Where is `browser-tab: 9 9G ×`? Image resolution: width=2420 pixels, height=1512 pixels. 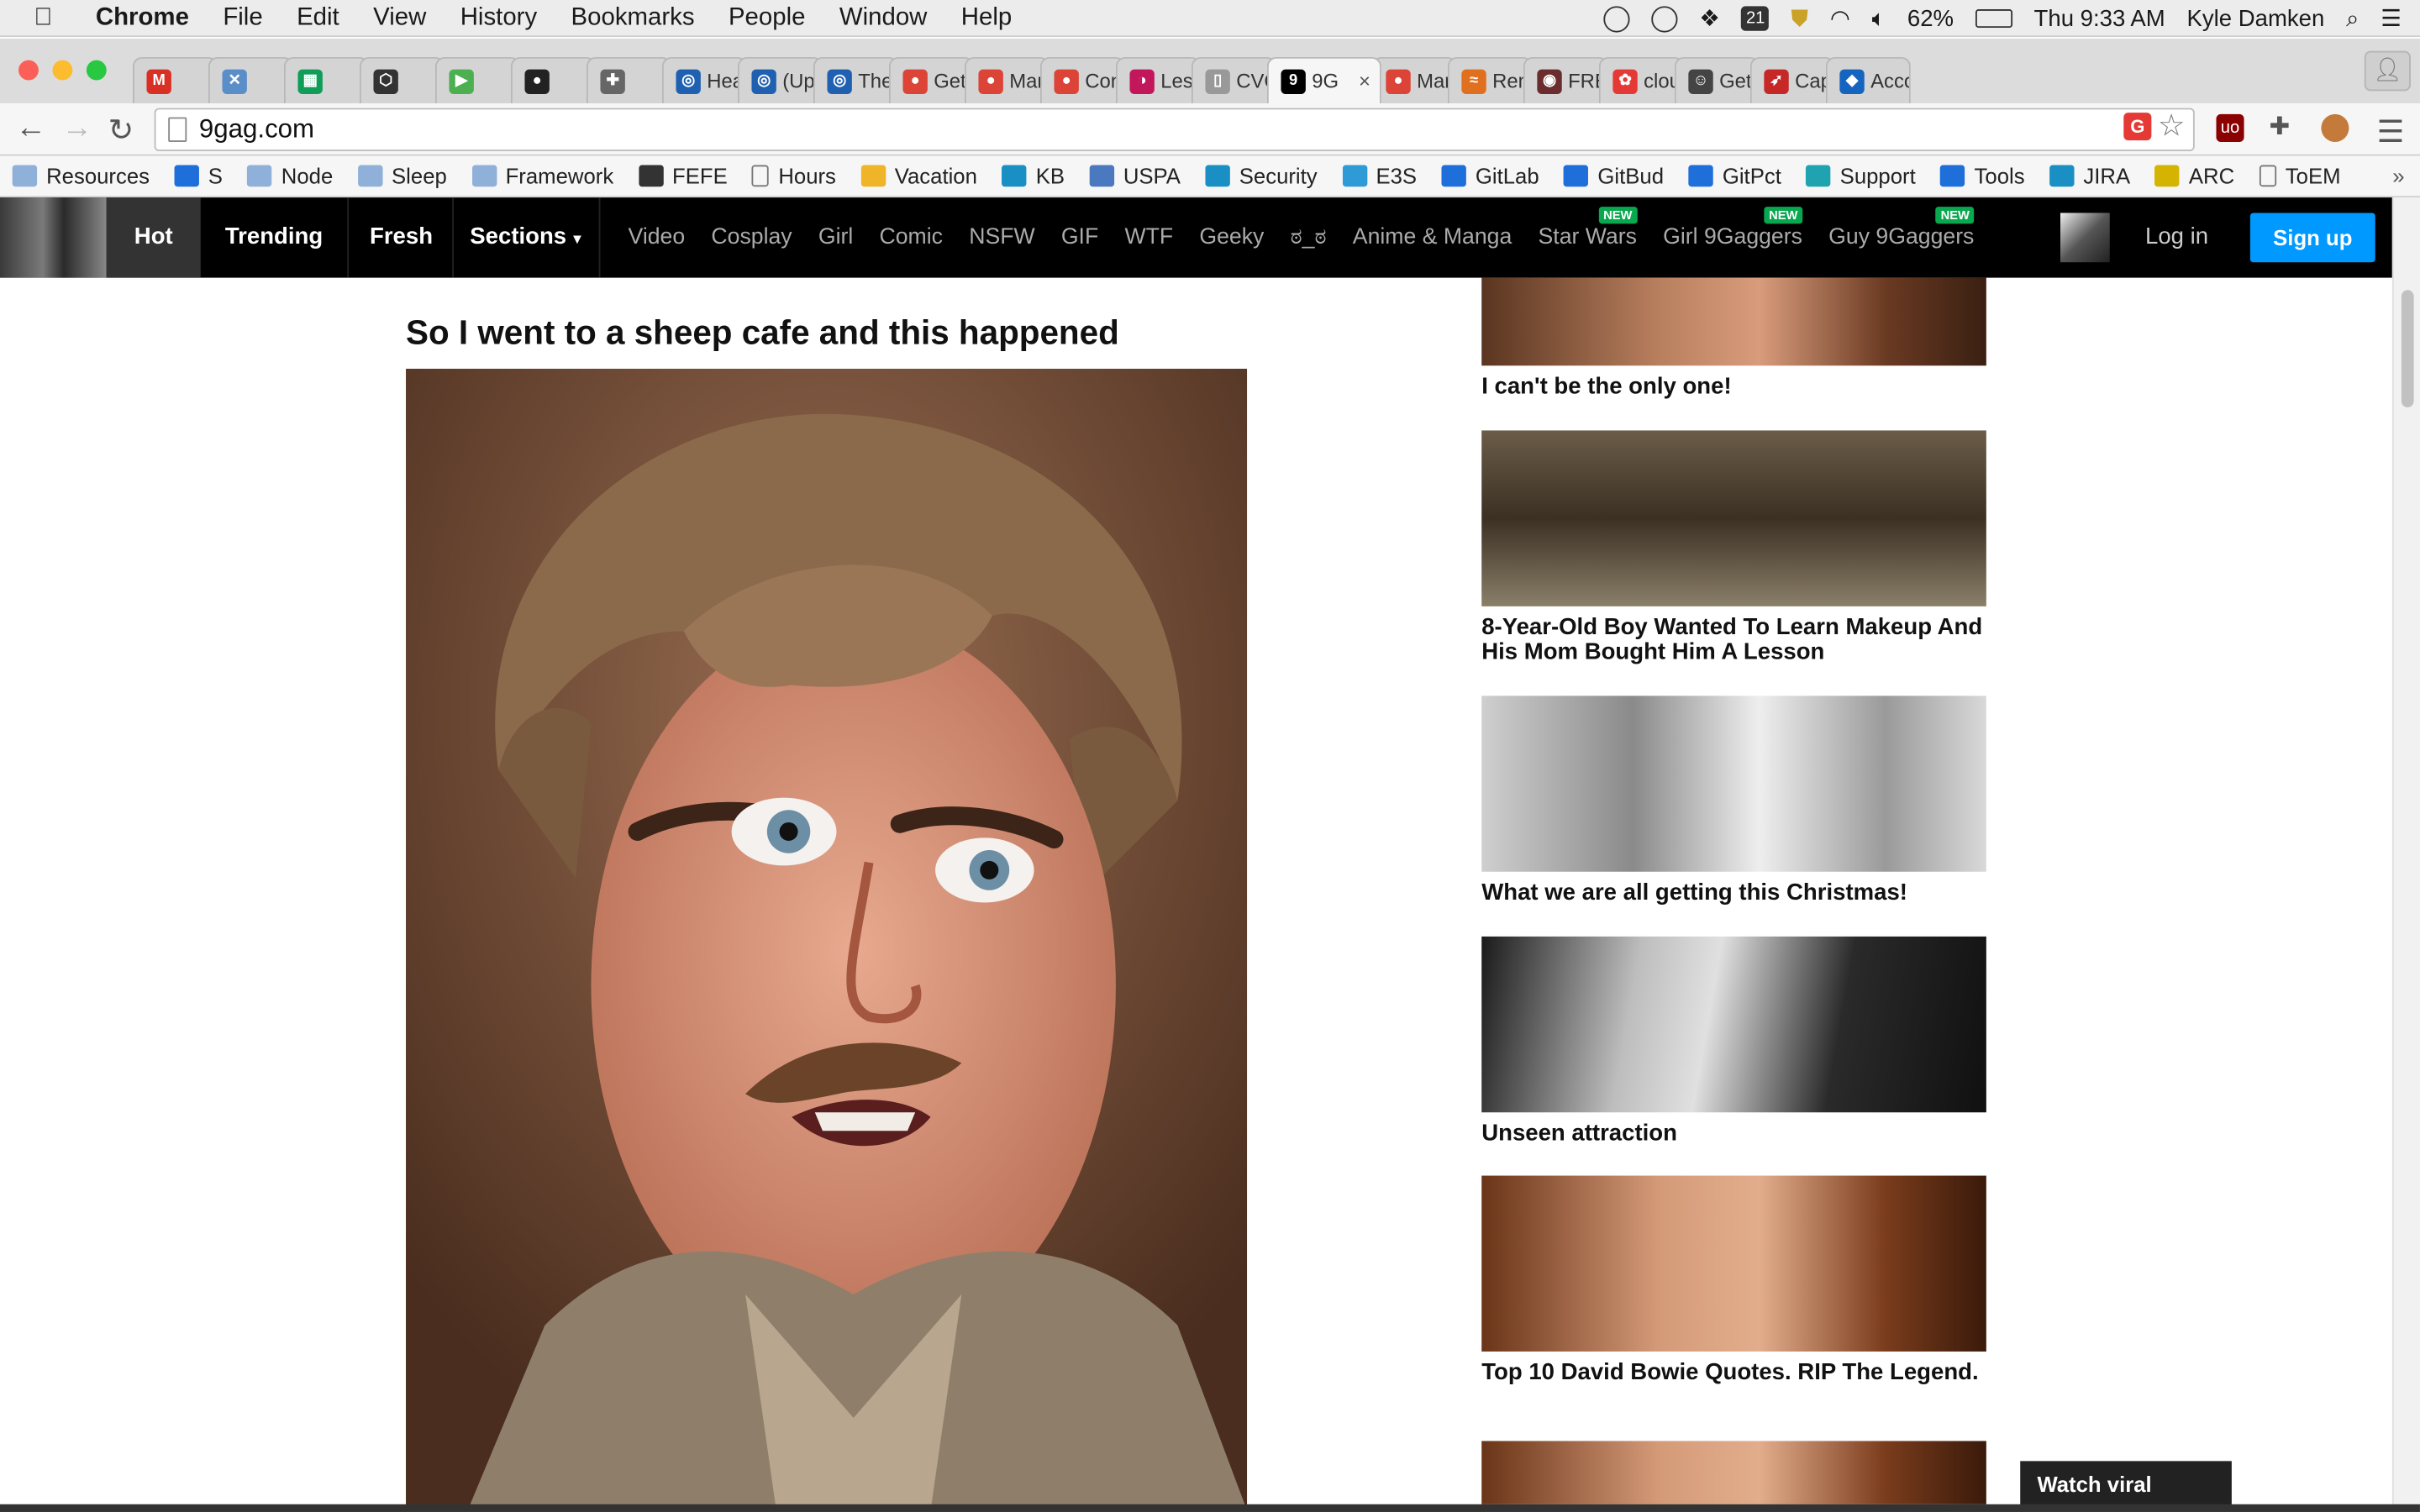
browser-tab: 9 9G × is located at coordinates (1323, 80).